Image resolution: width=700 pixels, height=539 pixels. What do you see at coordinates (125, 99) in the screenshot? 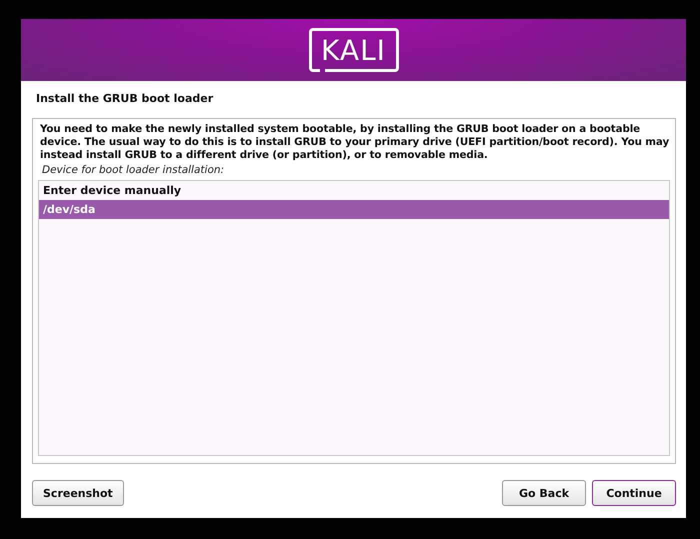
I see `page-title: Install the GRUB boot loader` at bounding box center [125, 99].